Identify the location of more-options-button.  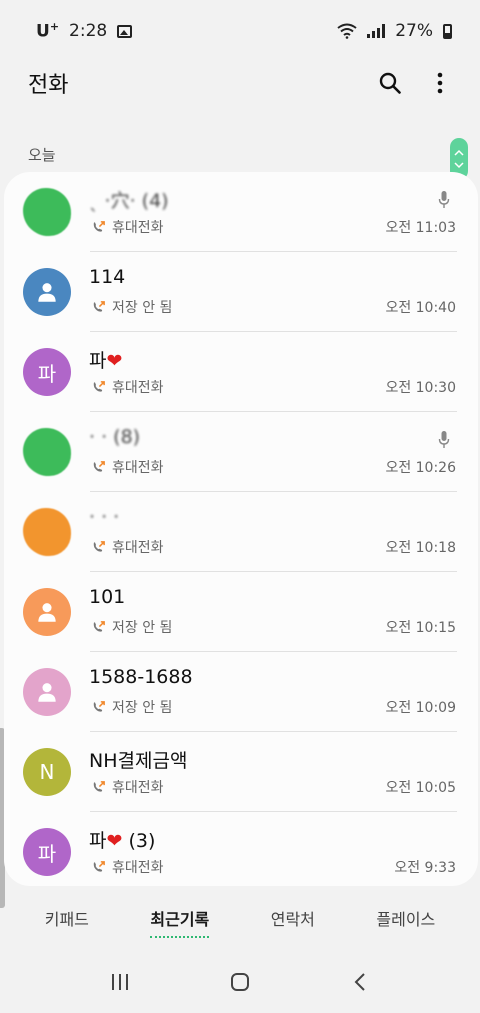
(440, 83).